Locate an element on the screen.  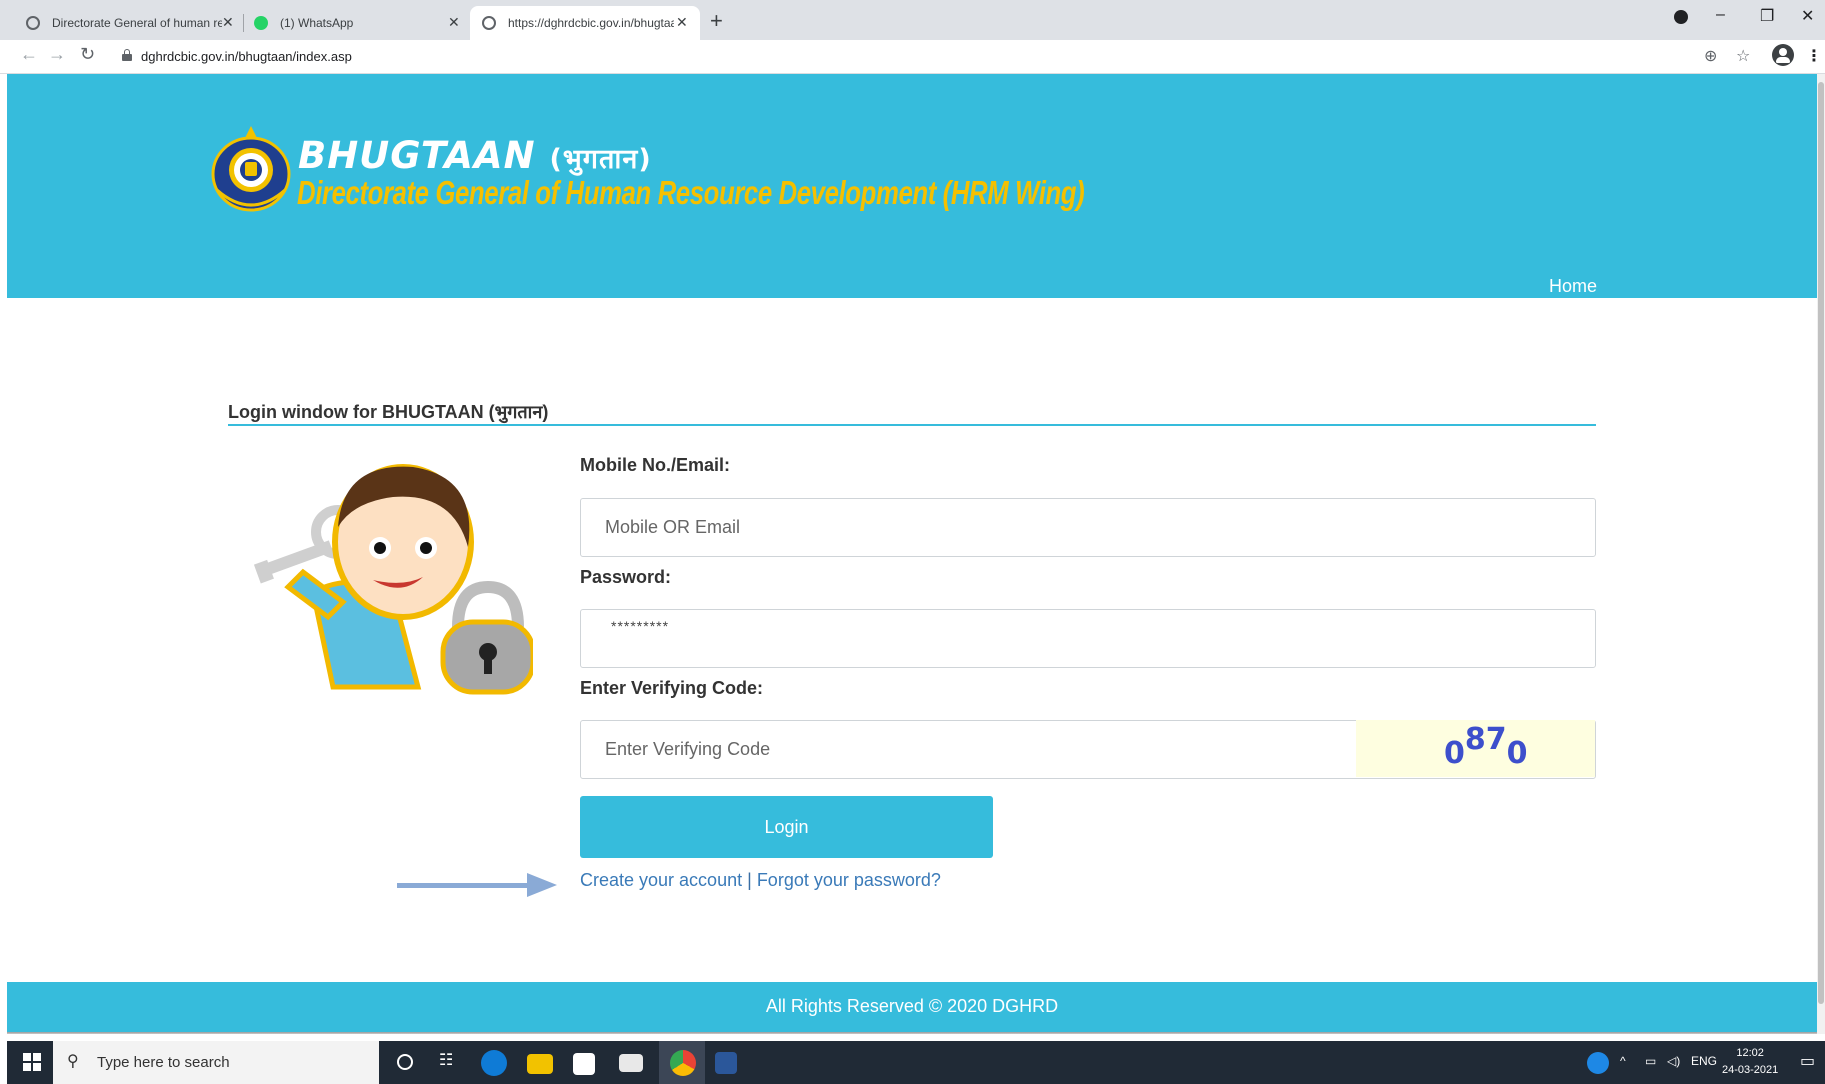
tab-dghrd: Directorate General of human re ✕ is located at coordinates (133, 23).